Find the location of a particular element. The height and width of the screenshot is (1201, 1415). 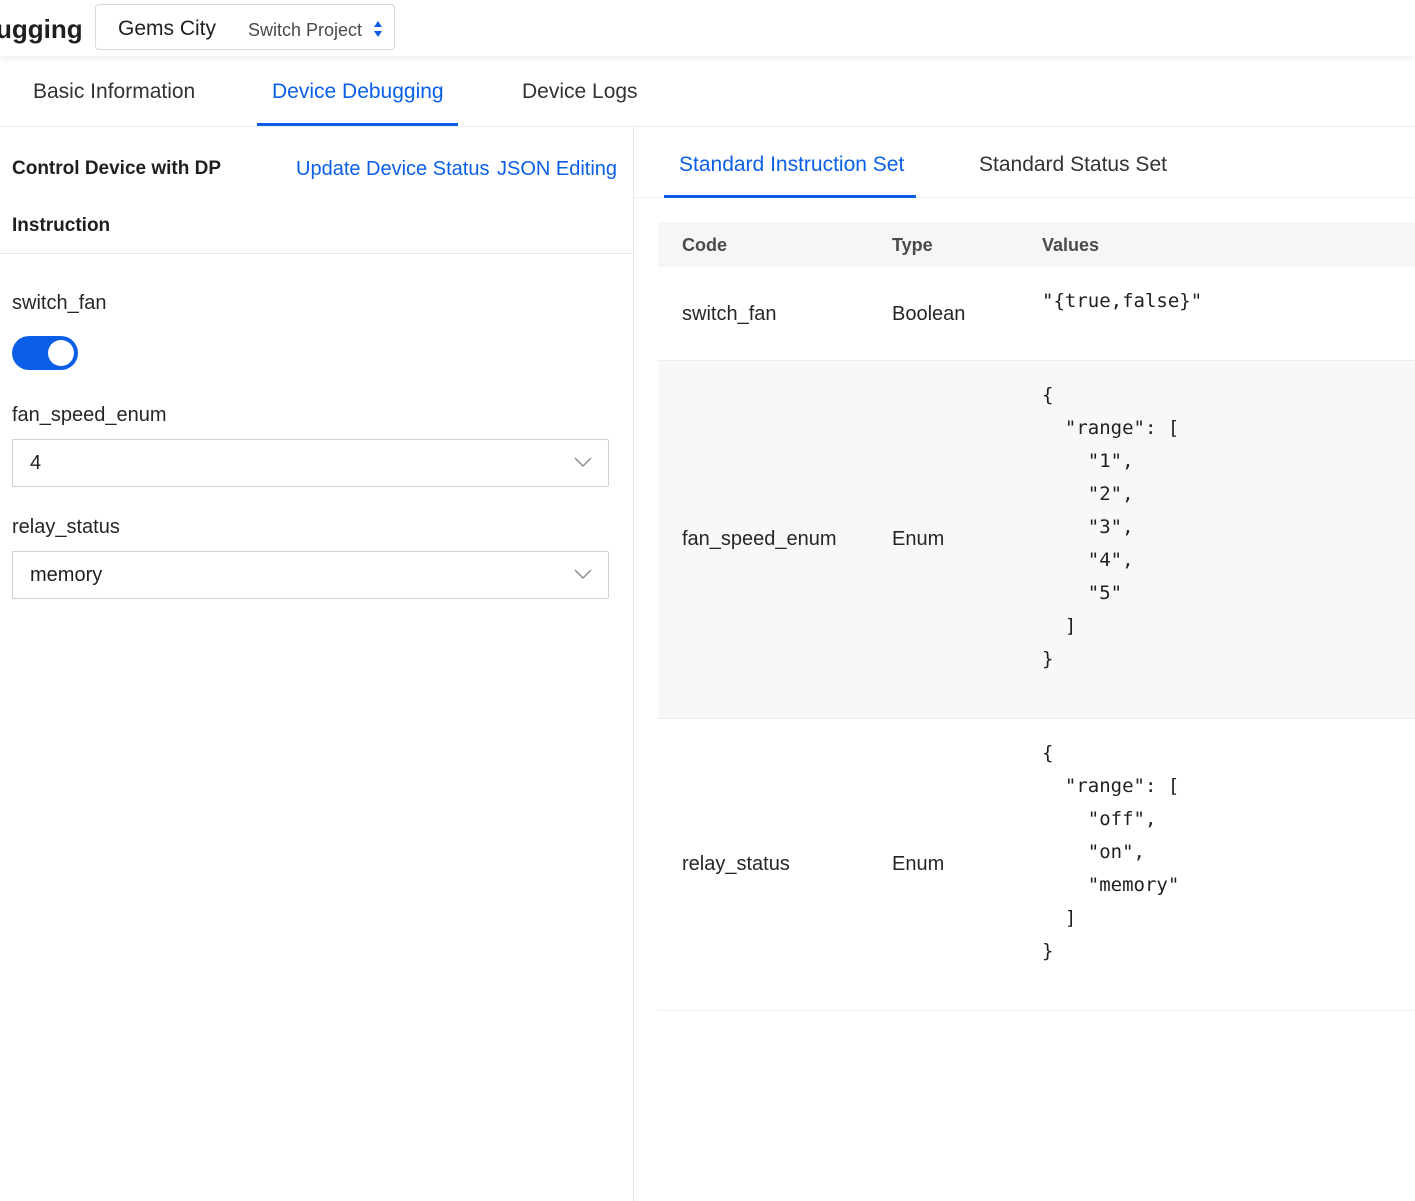

update-device-status-link: Update Device Status is located at coordinates (392, 169).